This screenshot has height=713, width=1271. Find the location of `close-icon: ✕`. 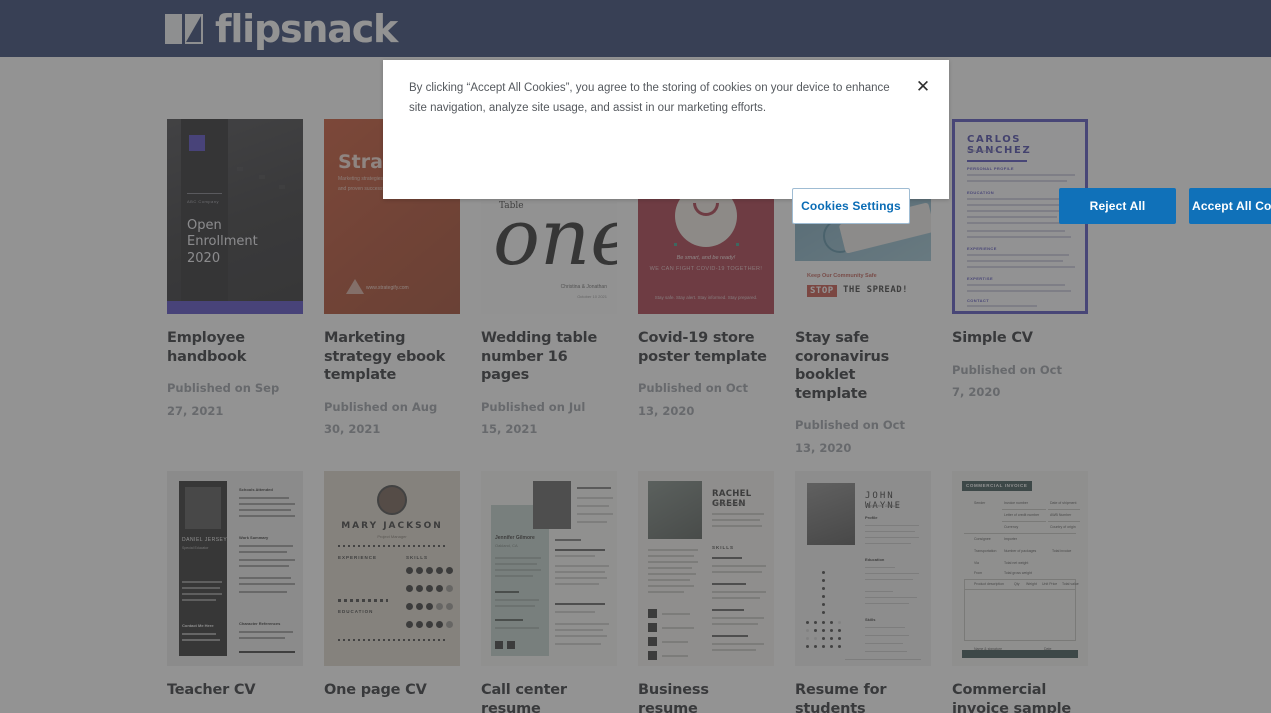

close-icon: ✕ is located at coordinates (923, 86).